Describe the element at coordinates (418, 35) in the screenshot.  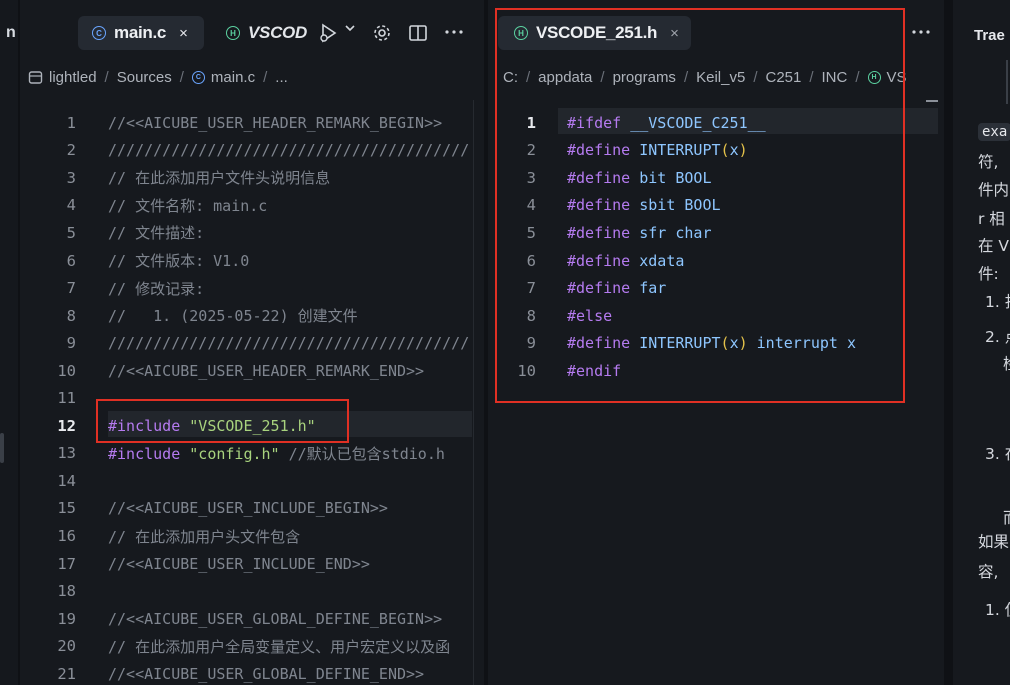
I see `split-editor-icon` at that location.